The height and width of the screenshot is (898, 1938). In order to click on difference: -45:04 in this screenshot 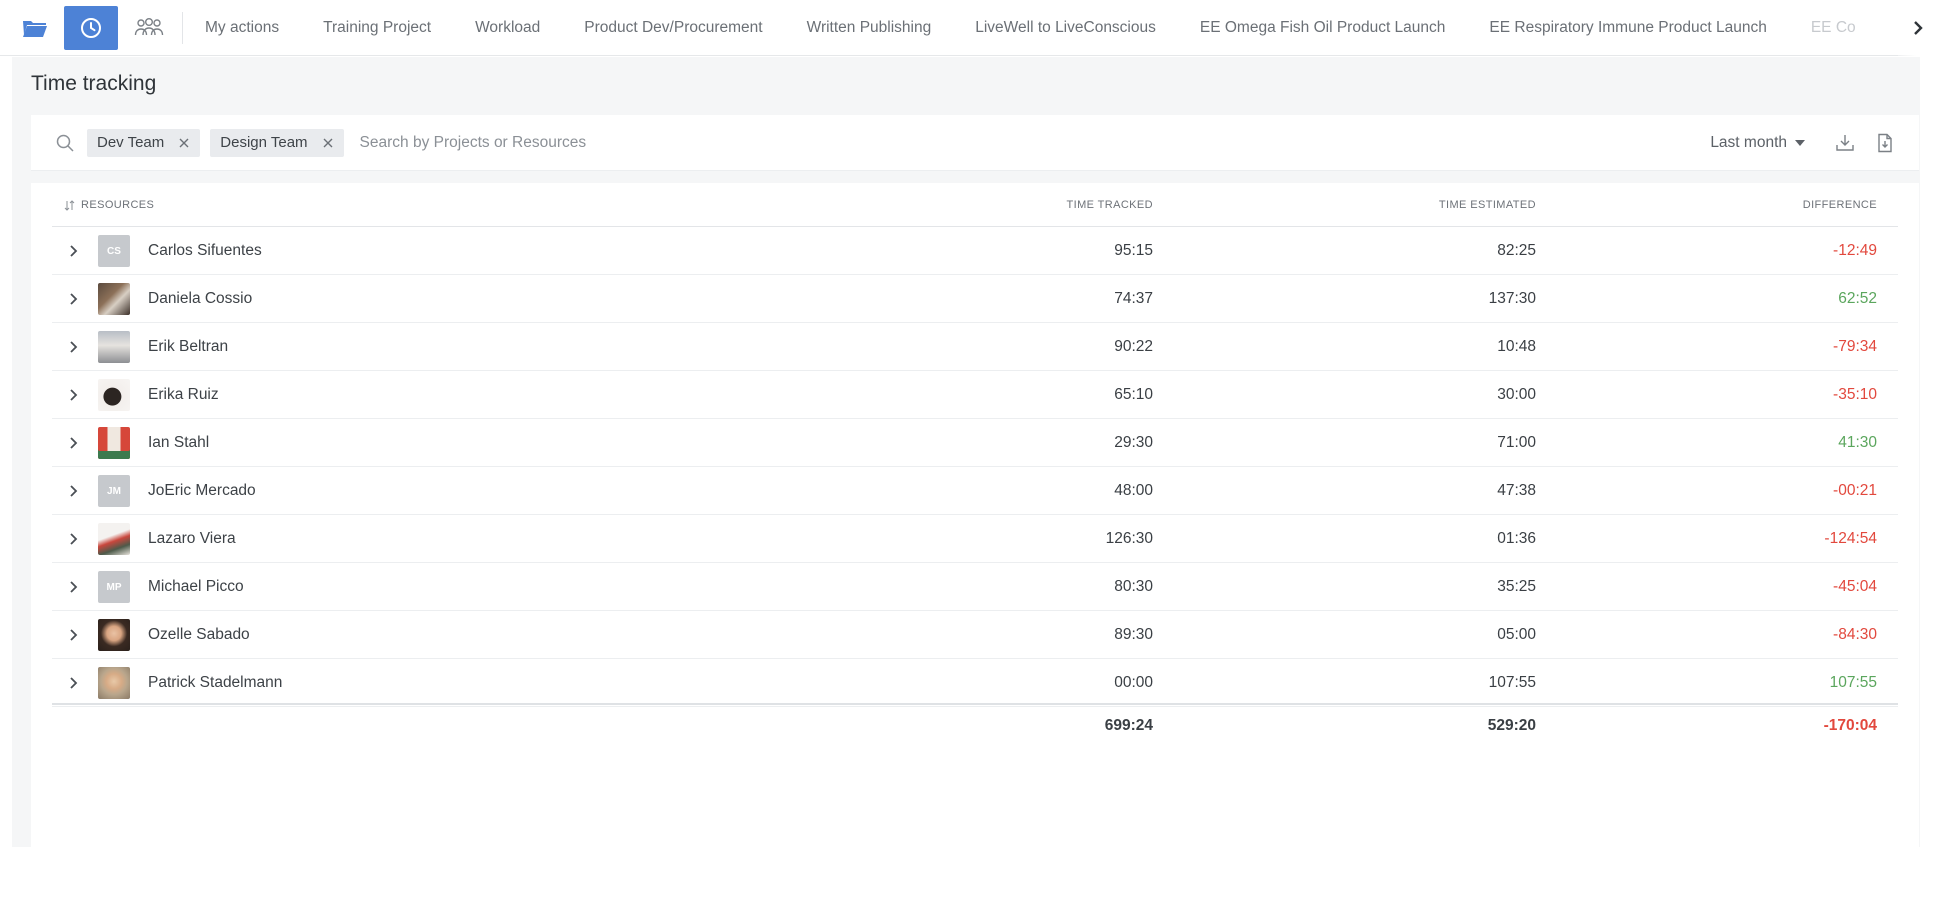, I will do `click(1855, 586)`.